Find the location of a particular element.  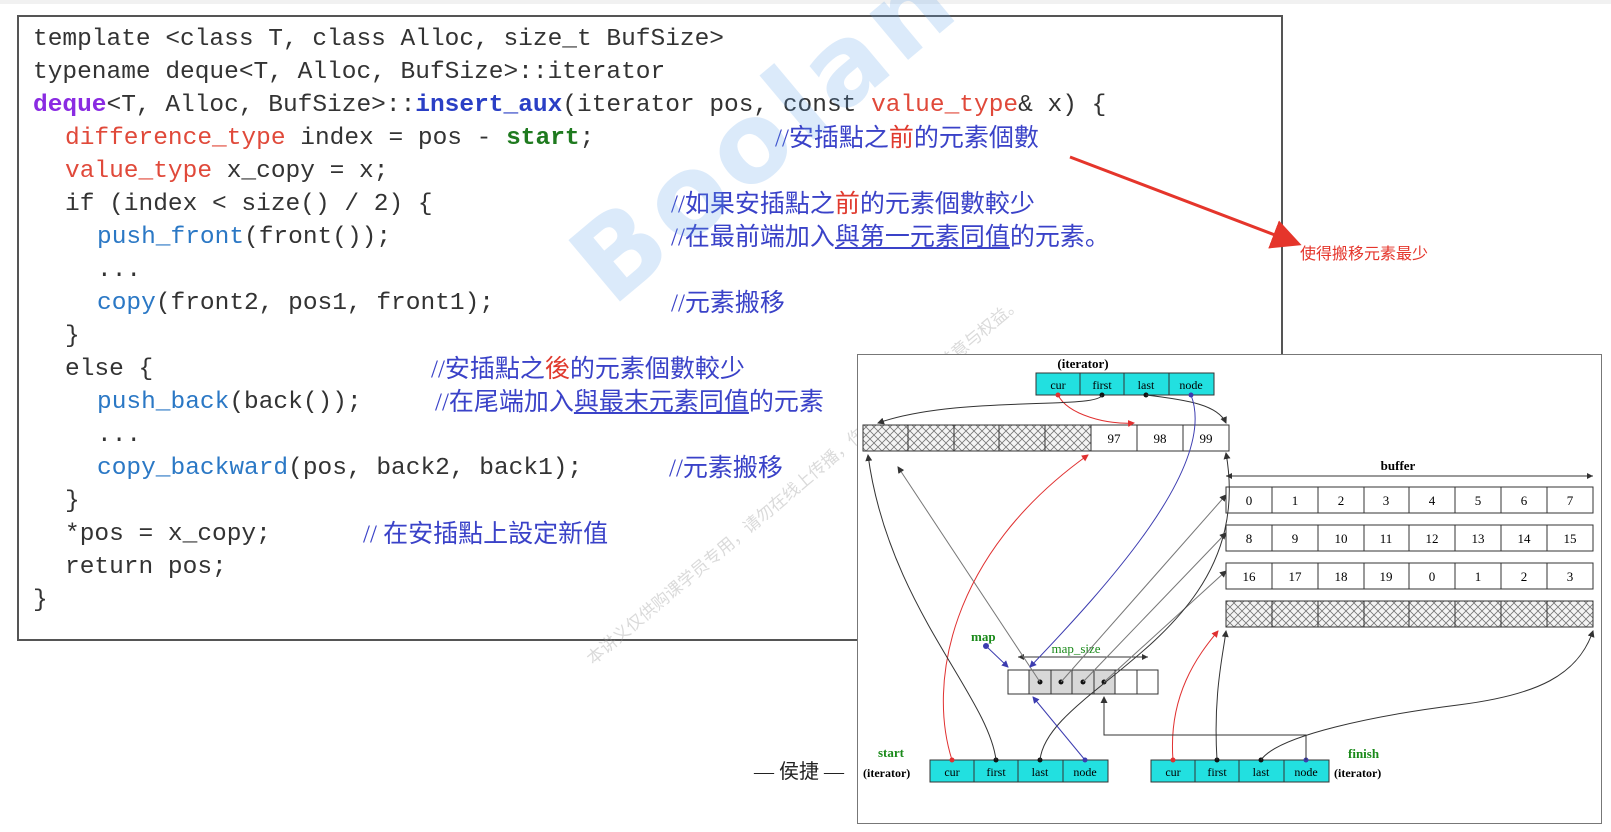

buffer-cell: 17 is located at coordinates (1296, 576).